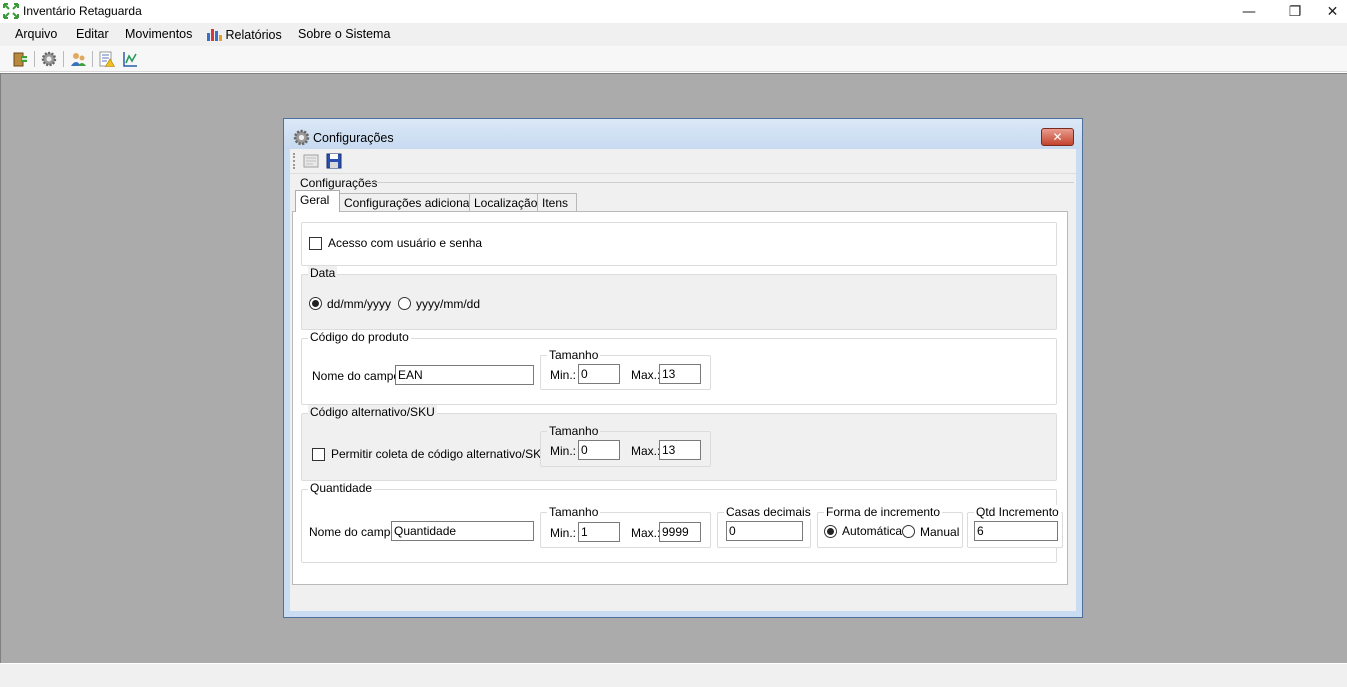 This screenshot has width=1347, height=687. I want to click on date-option-label: dd/mm/yyyy, so click(359, 304).